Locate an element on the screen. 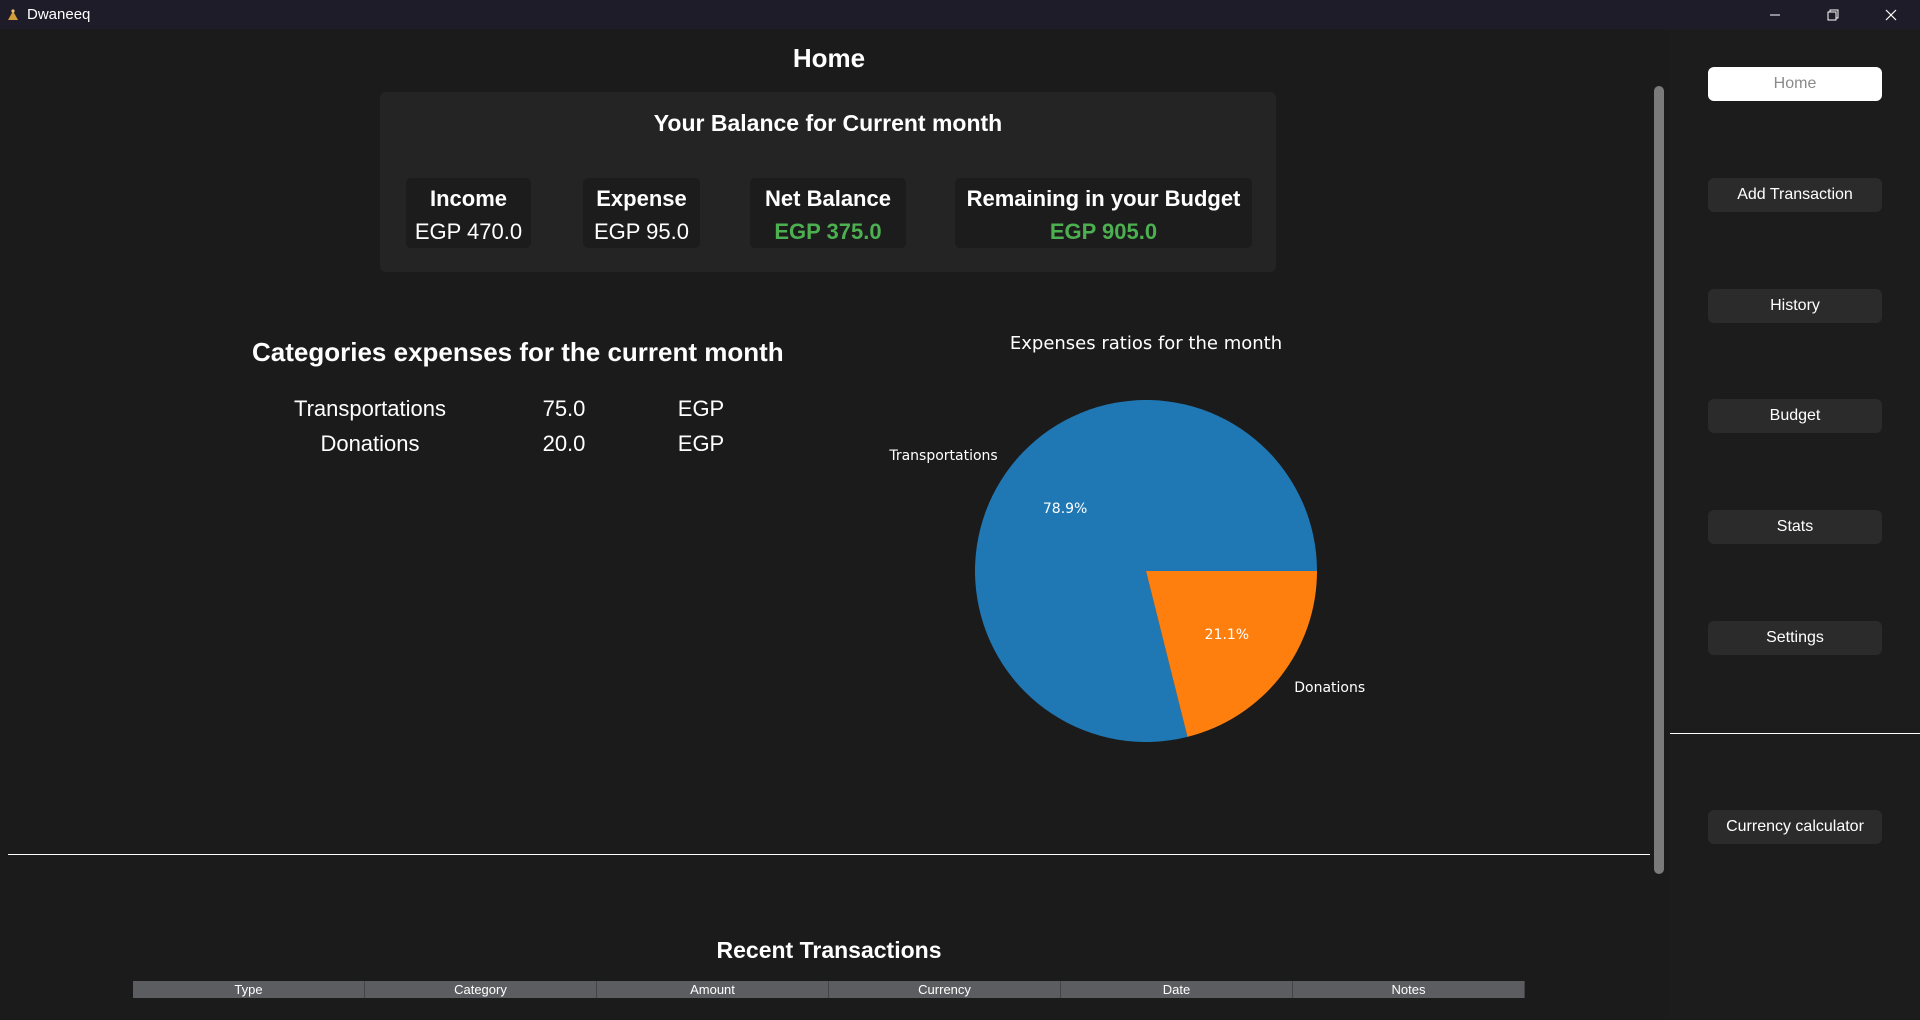 The width and height of the screenshot is (1920, 1020). column-header-notes: Notes is located at coordinates (1408, 989).